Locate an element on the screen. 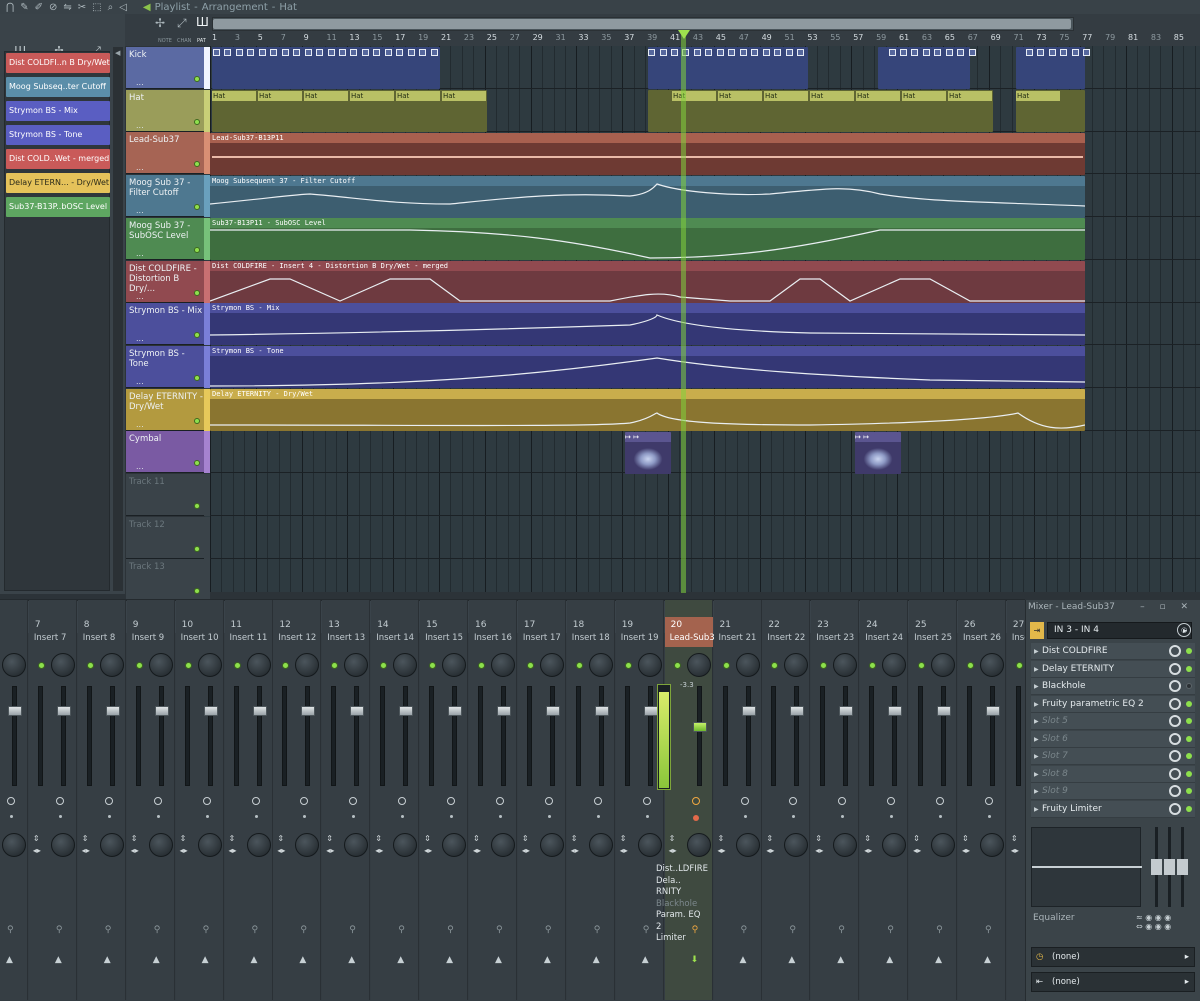 The height and width of the screenshot is (1001, 1200). effect-slot: ▶ Slot 7 is located at coordinates (1113, 756).